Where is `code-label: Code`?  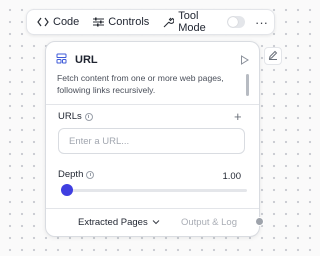 code-label: Code is located at coordinates (66, 22).